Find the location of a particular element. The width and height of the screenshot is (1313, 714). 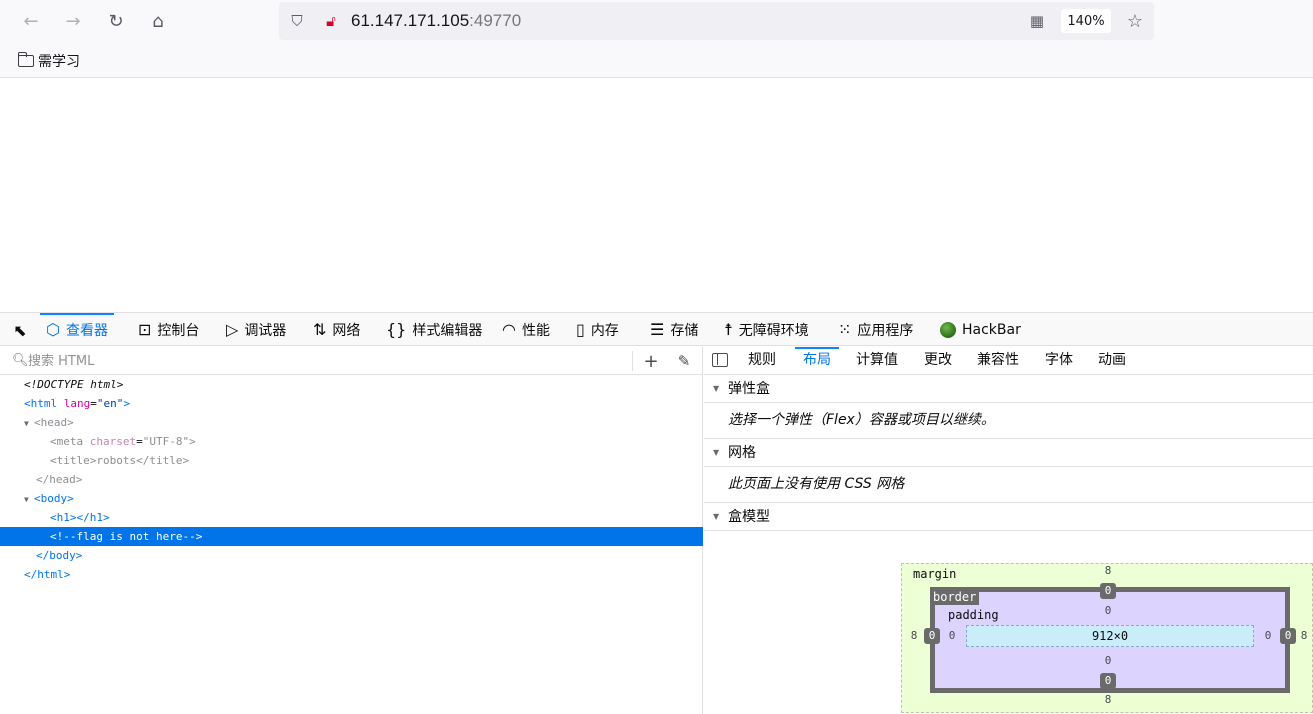

hackbar-icon is located at coordinates (948, 329).